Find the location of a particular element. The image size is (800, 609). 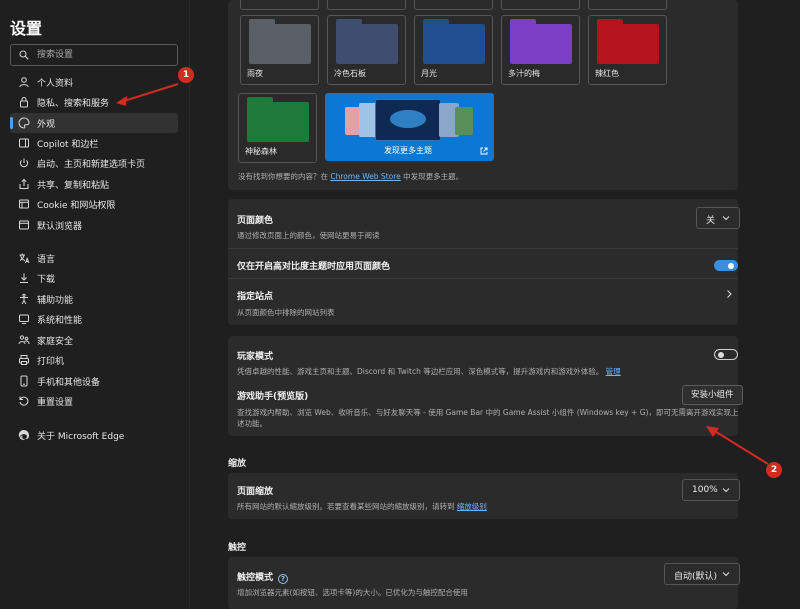

help-icon: ? is located at coordinates (283, 579).